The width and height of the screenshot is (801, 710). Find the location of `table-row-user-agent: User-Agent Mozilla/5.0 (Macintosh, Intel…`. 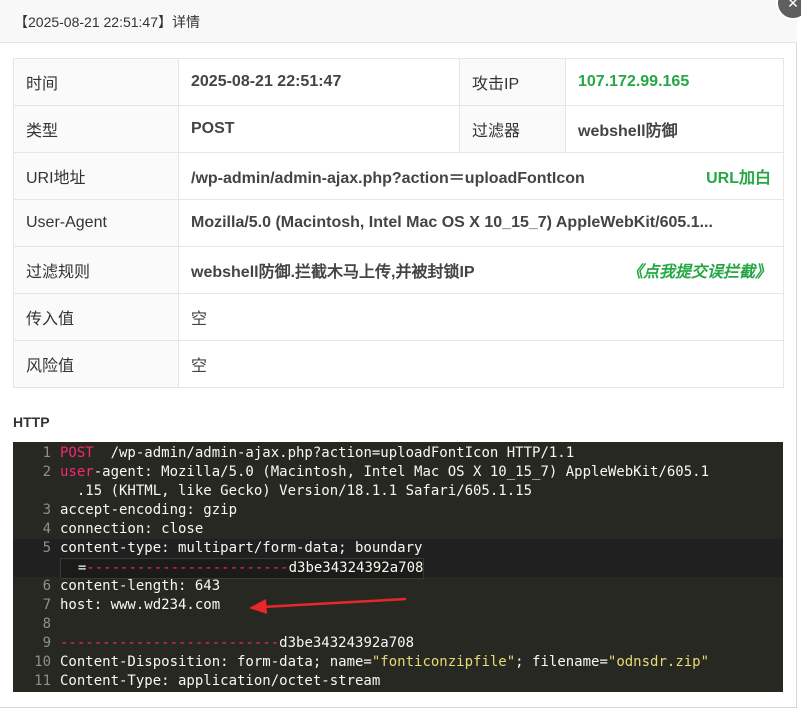

table-row-user-agent: User-Agent Mozilla/5.0 (Macintosh, Intel… is located at coordinates (398, 223).